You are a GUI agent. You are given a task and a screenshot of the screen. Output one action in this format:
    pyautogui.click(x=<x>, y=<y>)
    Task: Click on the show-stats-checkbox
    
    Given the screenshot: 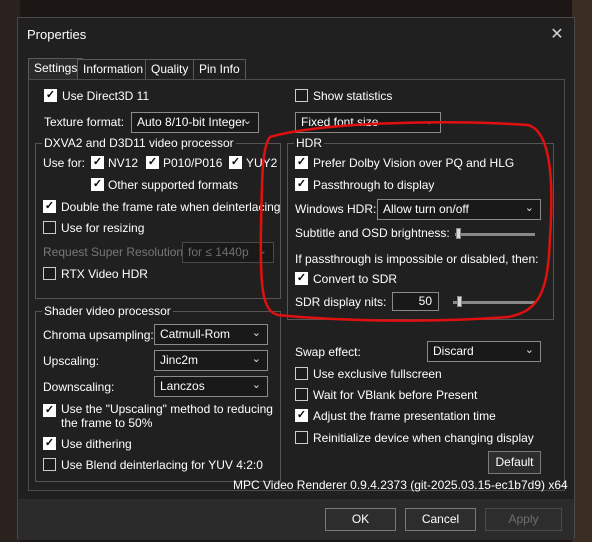 What is the action you would take?
    pyautogui.click(x=301, y=95)
    